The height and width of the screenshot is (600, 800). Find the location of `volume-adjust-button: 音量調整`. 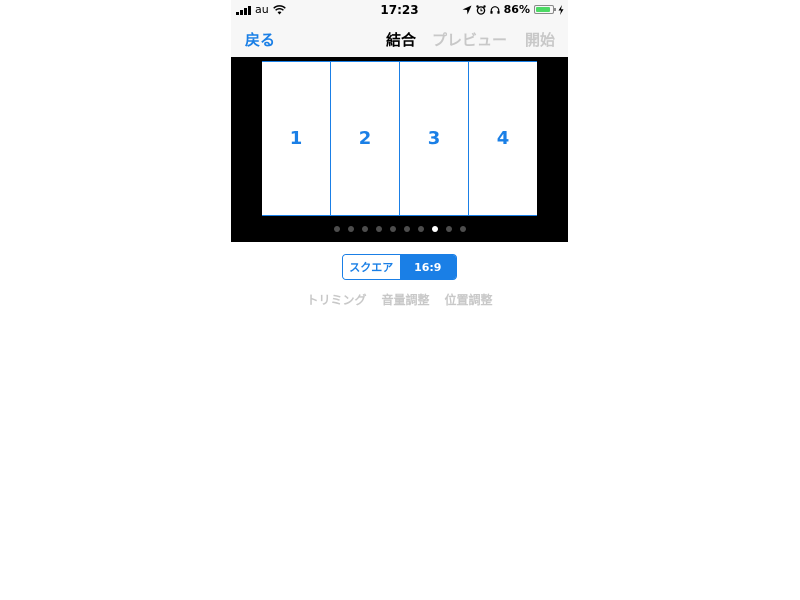

volume-adjust-button: 音量調整 is located at coordinates (405, 299).